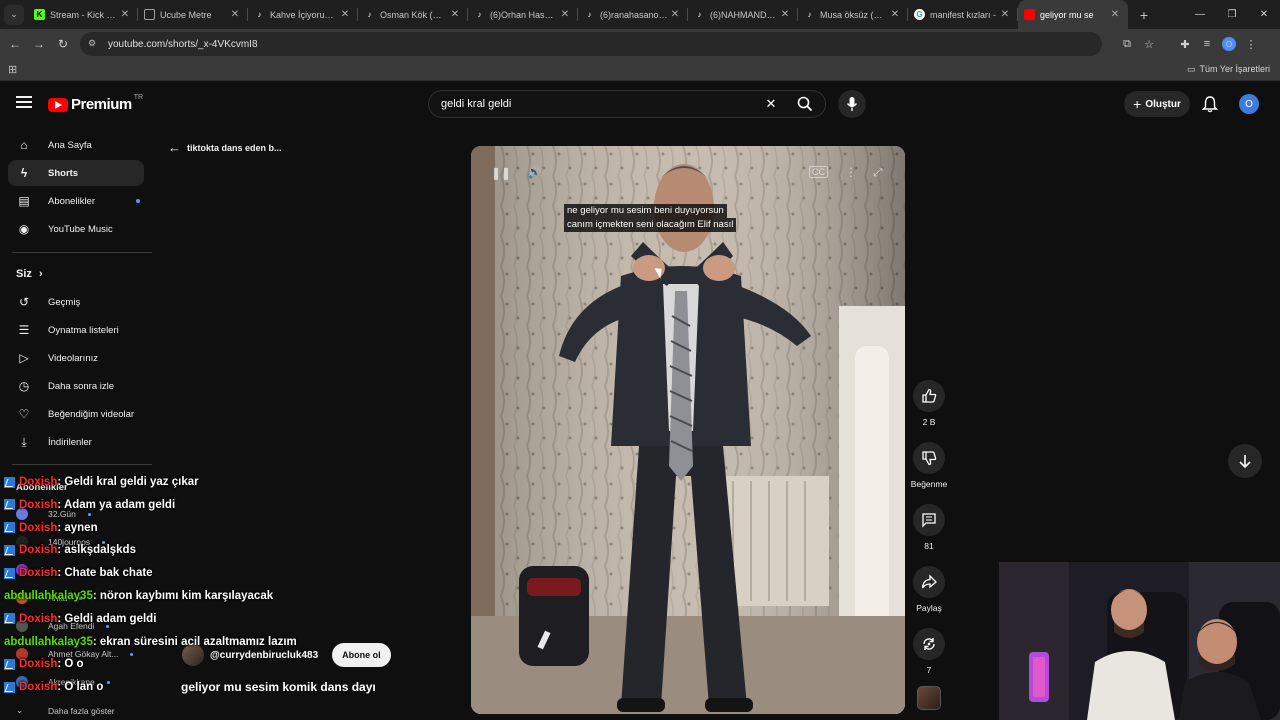 The width and height of the screenshot is (1280, 720). I want to click on restore-icon: ❐, so click(1232, 14).